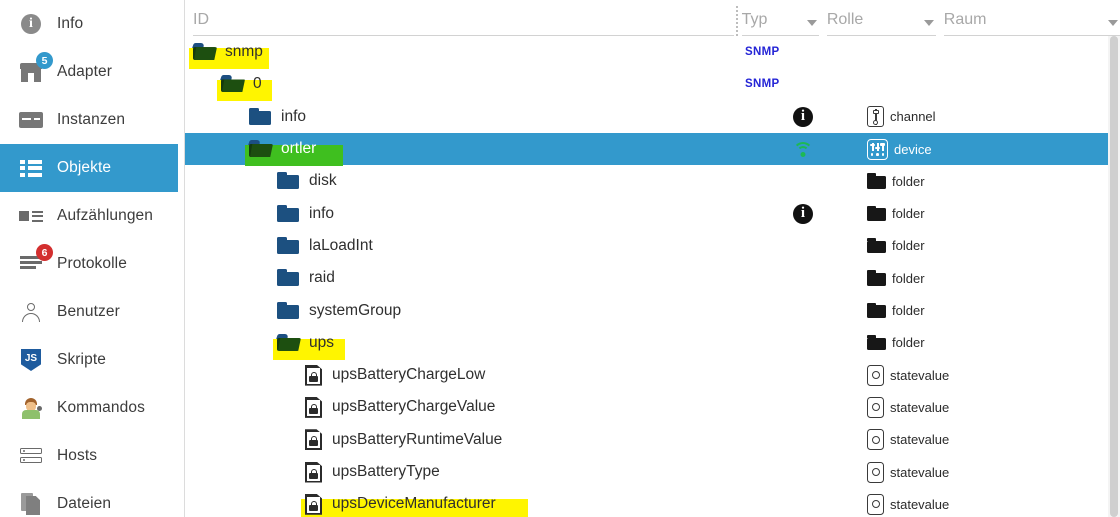 This screenshot has height=517, width=1120. What do you see at coordinates (652, 502) in the screenshot?
I see `table-row: upsDeviceManufacturerstatevalueEATON664` at bounding box center [652, 502].